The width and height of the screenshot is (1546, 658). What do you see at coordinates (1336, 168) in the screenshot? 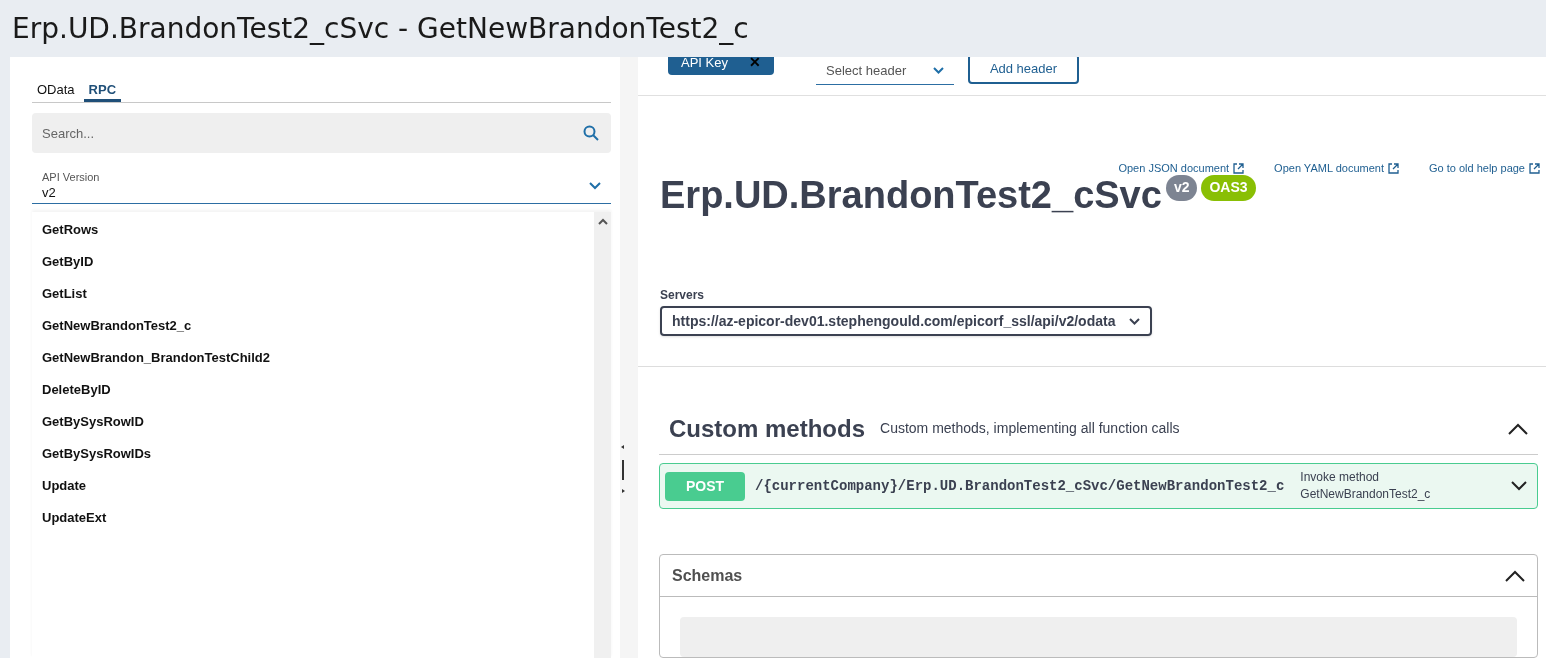
I see `document-link: Open YAML document` at bounding box center [1336, 168].